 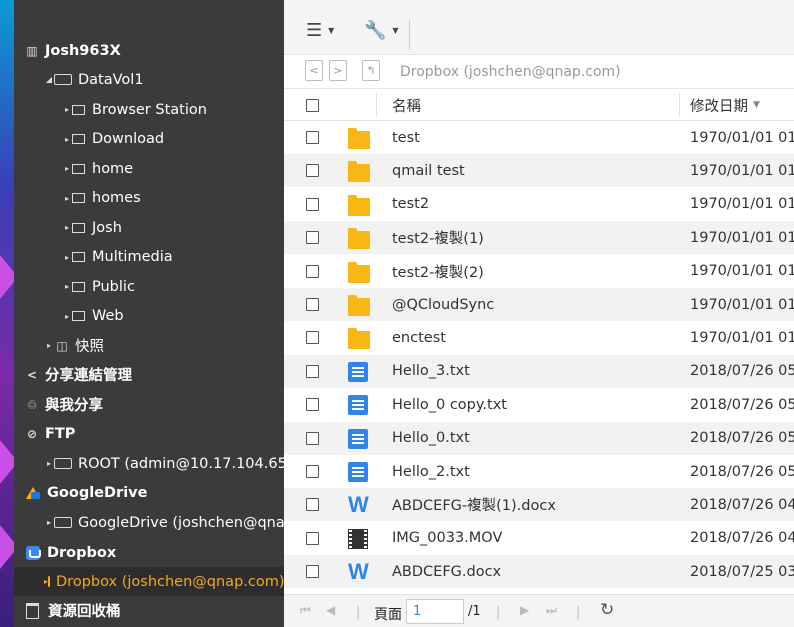 What do you see at coordinates (539, 371) in the screenshot?
I see `table-row: Hello_3.txt 2018/07/26 05` at bounding box center [539, 371].